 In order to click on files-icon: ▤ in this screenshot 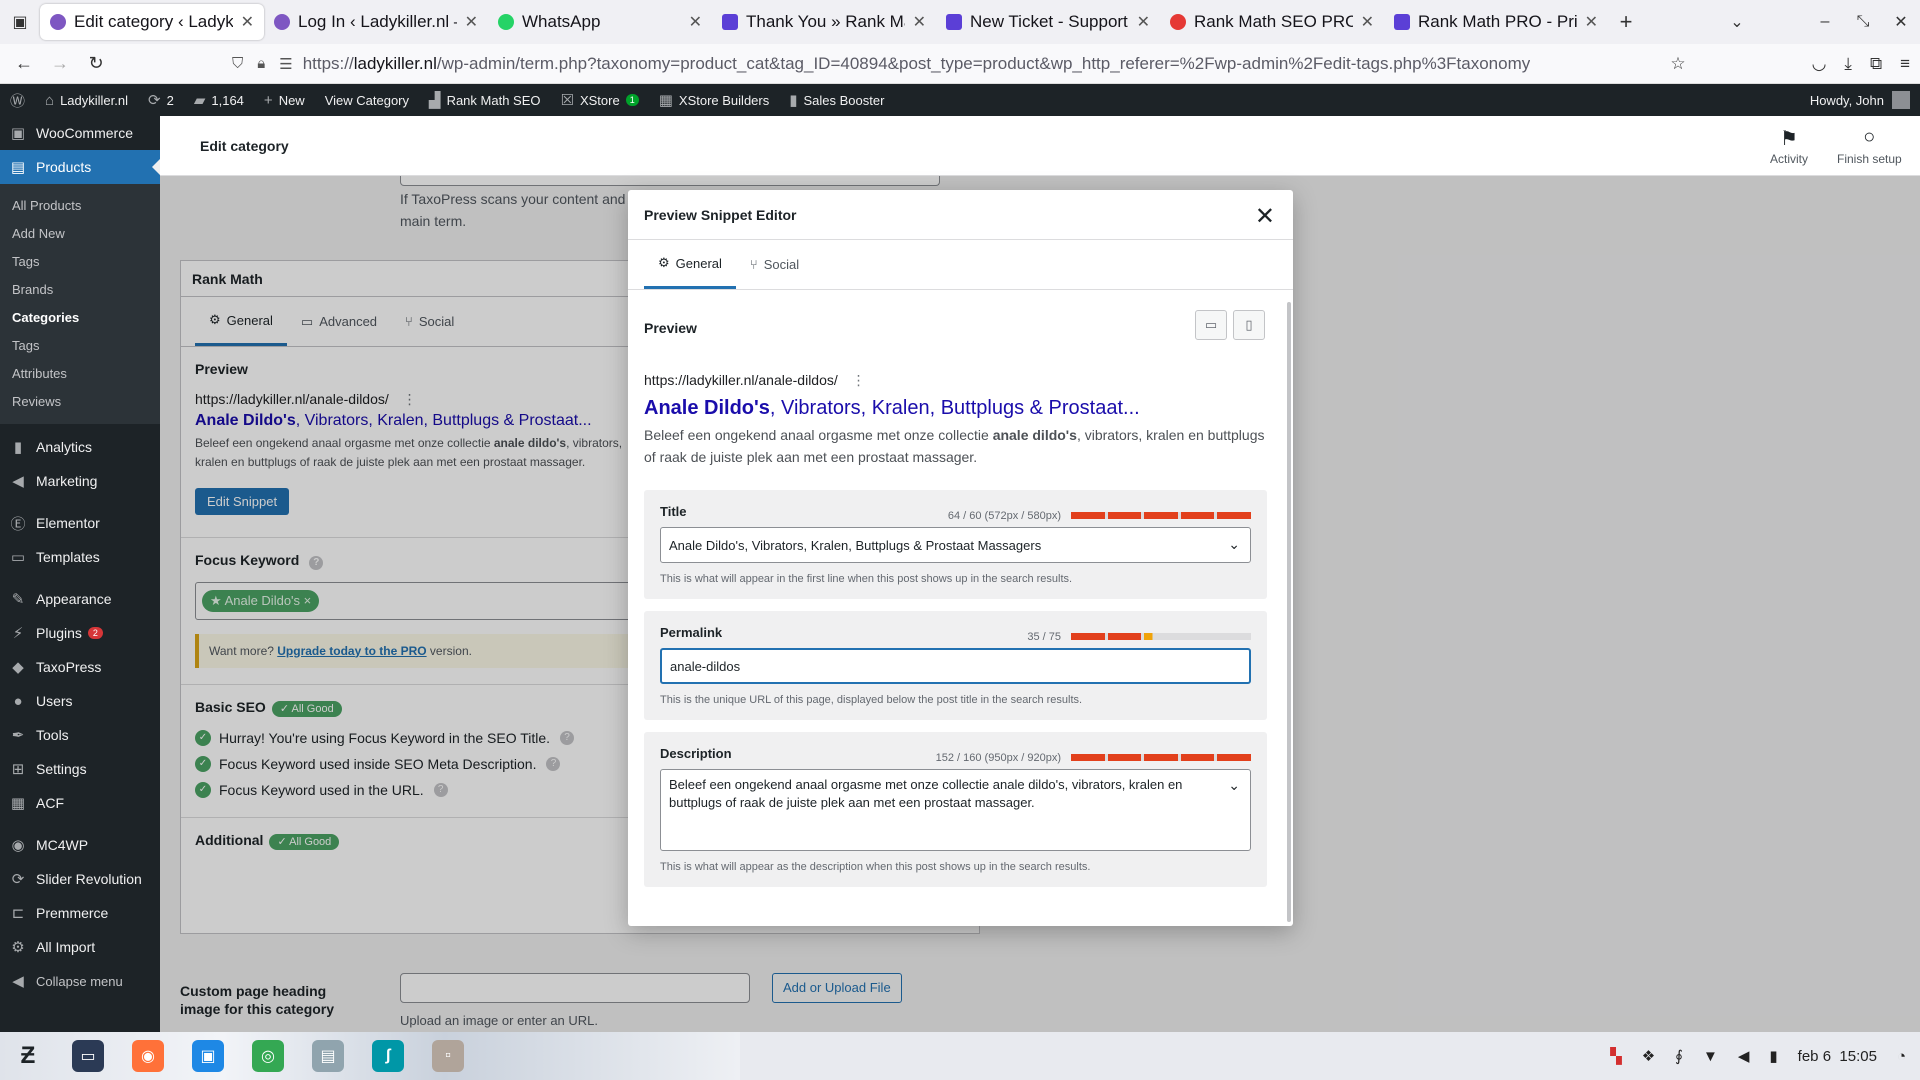, I will do `click(328, 1056)`.